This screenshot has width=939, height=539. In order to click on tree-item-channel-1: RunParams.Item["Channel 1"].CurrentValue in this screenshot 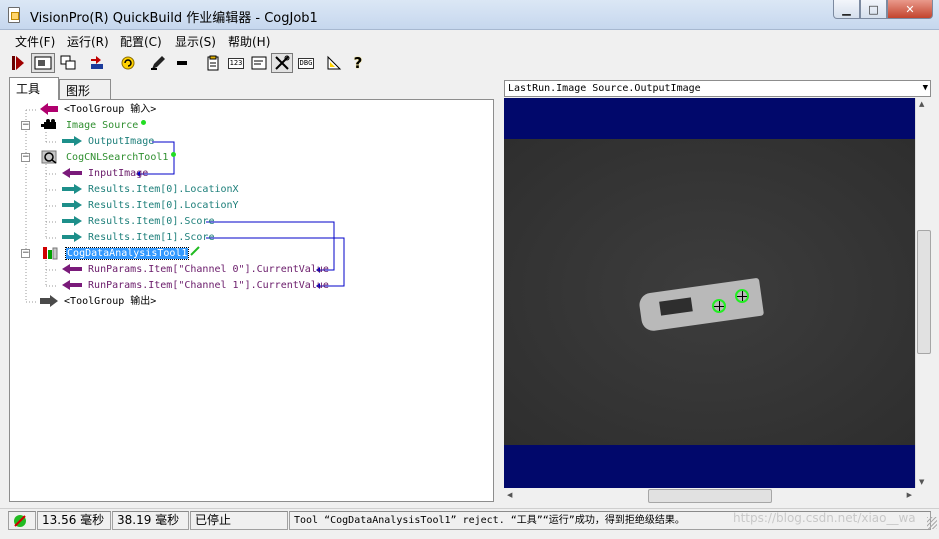, I will do `click(195, 286)`.